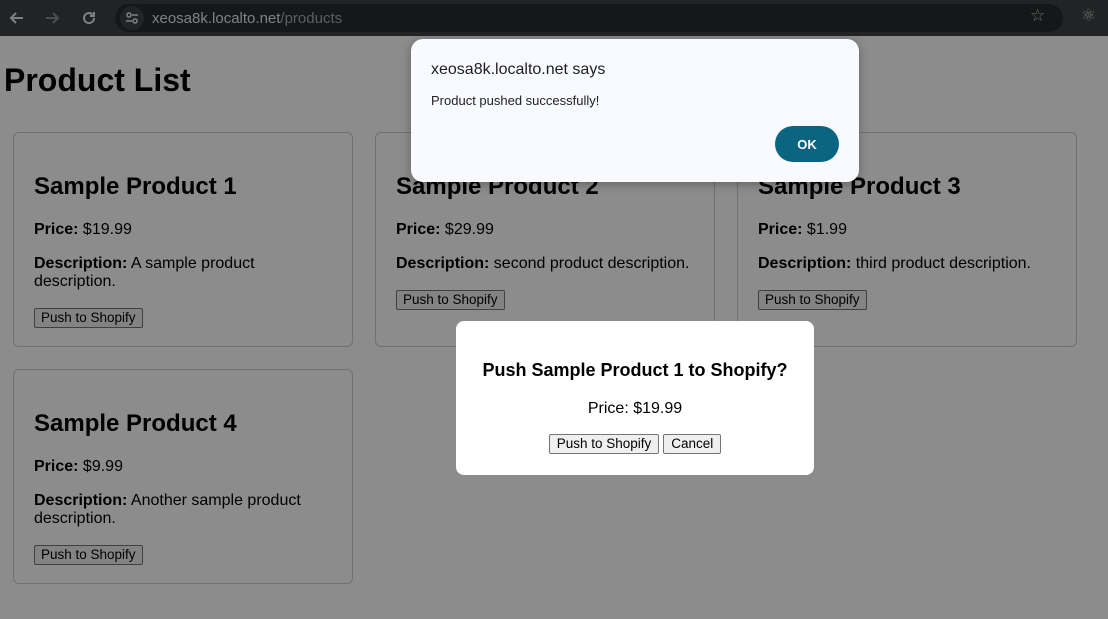 The width and height of the screenshot is (1108, 619). What do you see at coordinates (518, 69) in the screenshot?
I see `alert-title: xeosa8k.localto.net says` at bounding box center [518, 69].